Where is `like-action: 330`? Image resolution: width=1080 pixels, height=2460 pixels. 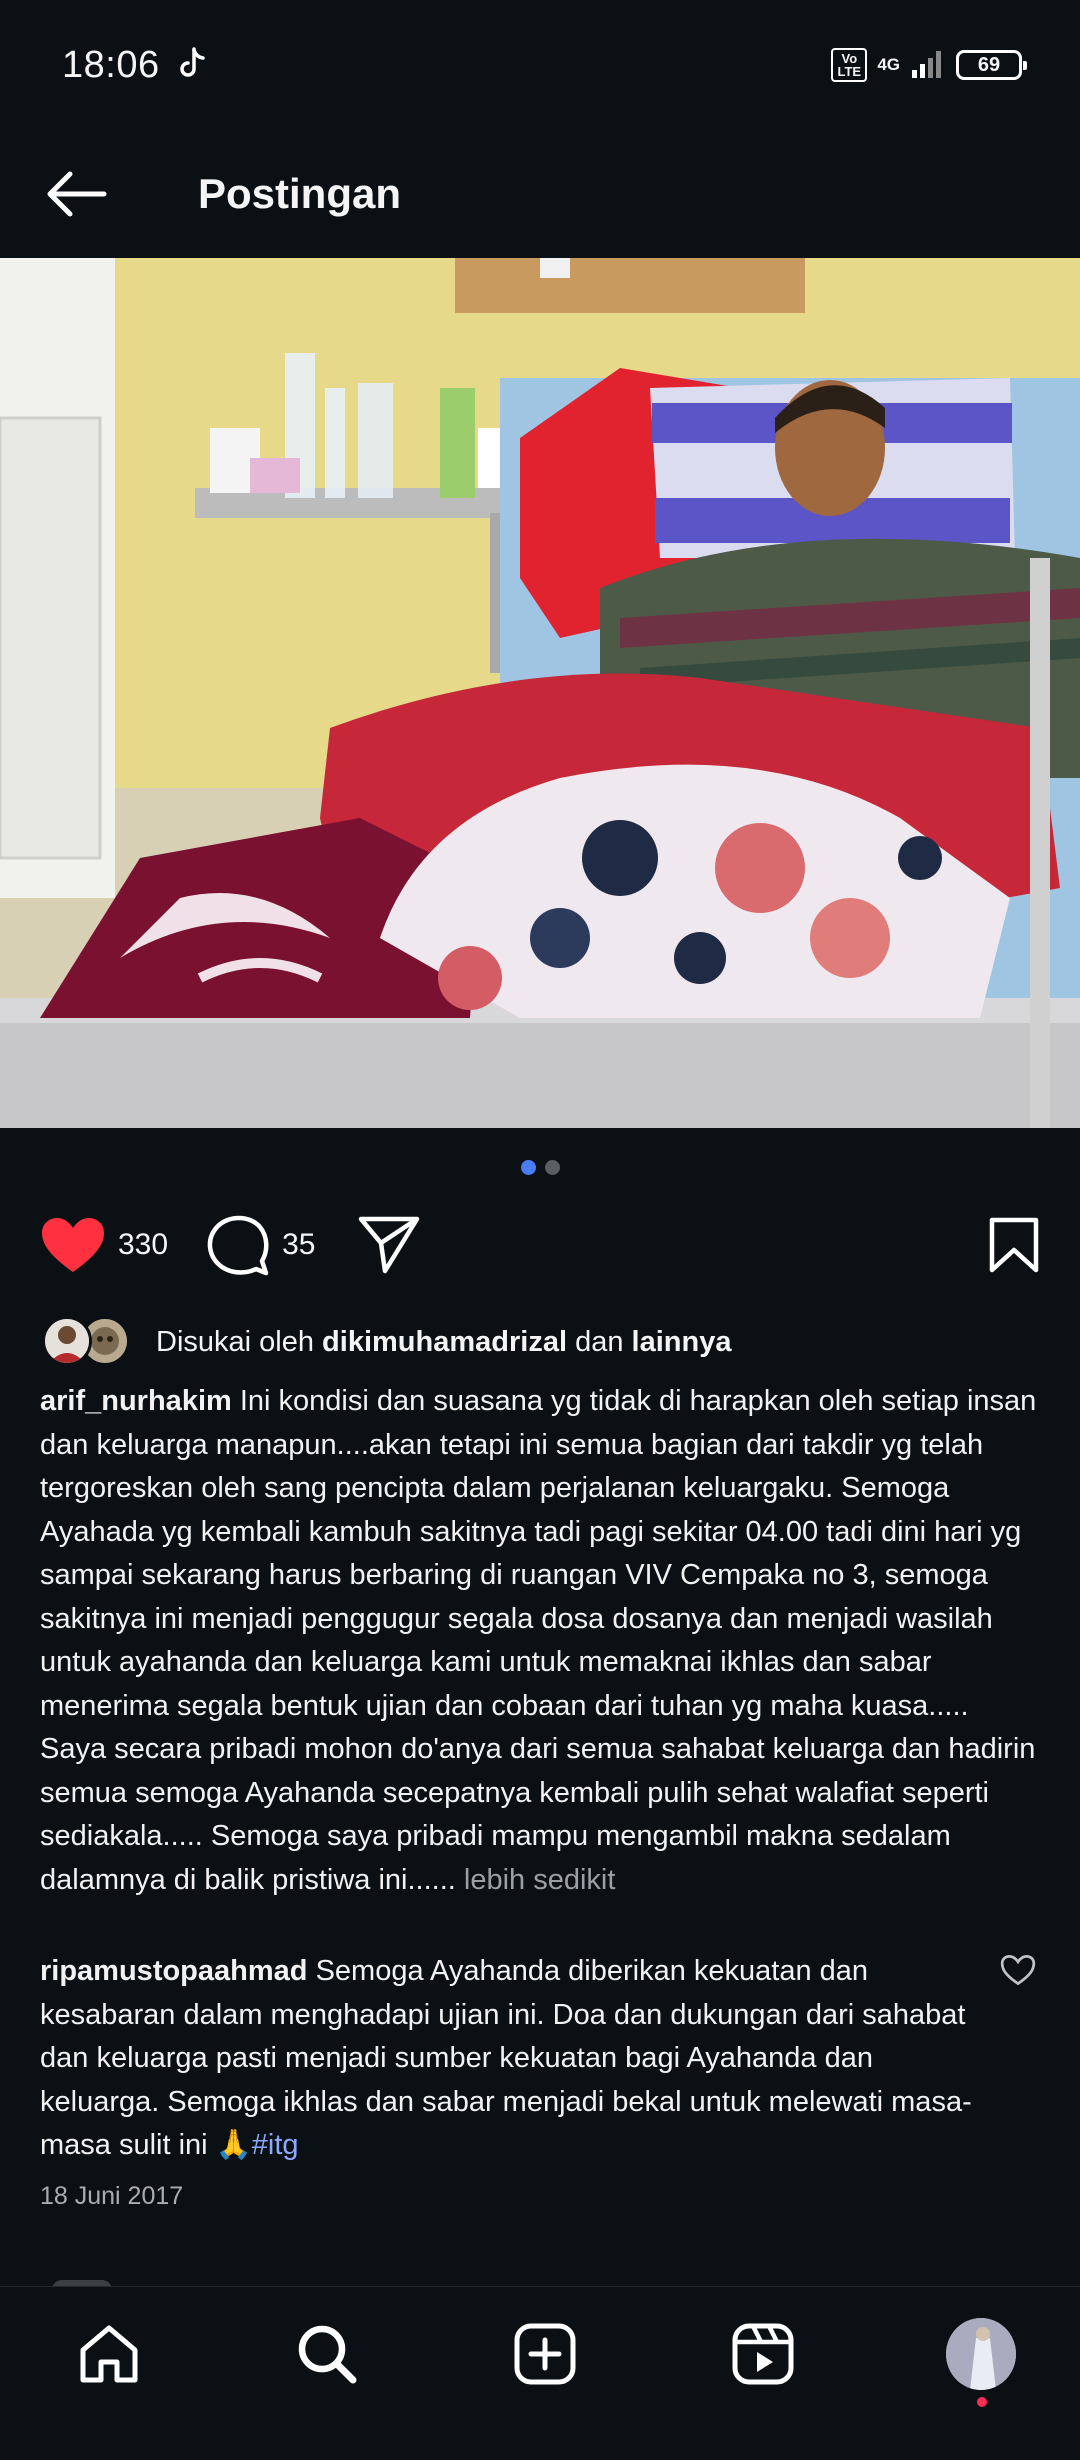
like-action: 330 is located at coordinates (104, 1245).